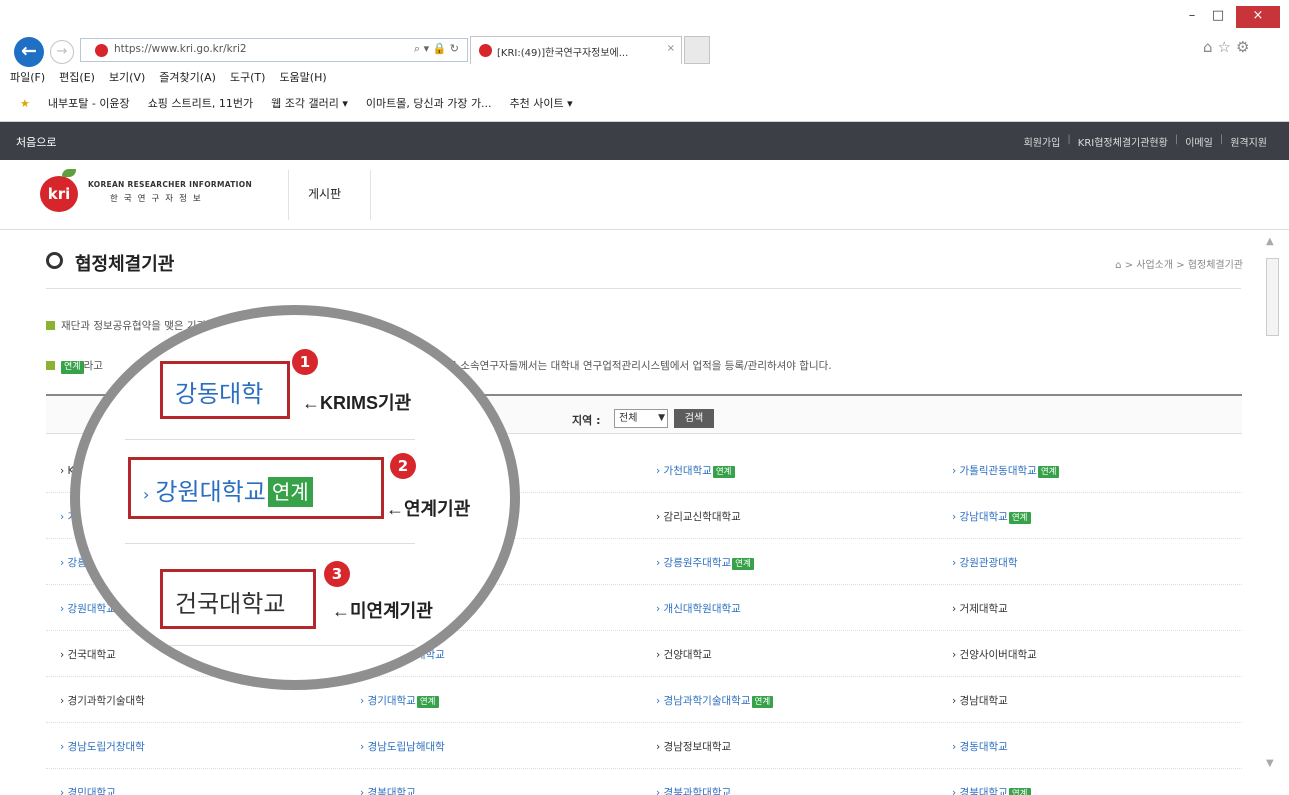  What do you see at coordinates (641, 418) in the screenshot?
I see `region-select: 전체 ▼` at bounding box center [641, 418].